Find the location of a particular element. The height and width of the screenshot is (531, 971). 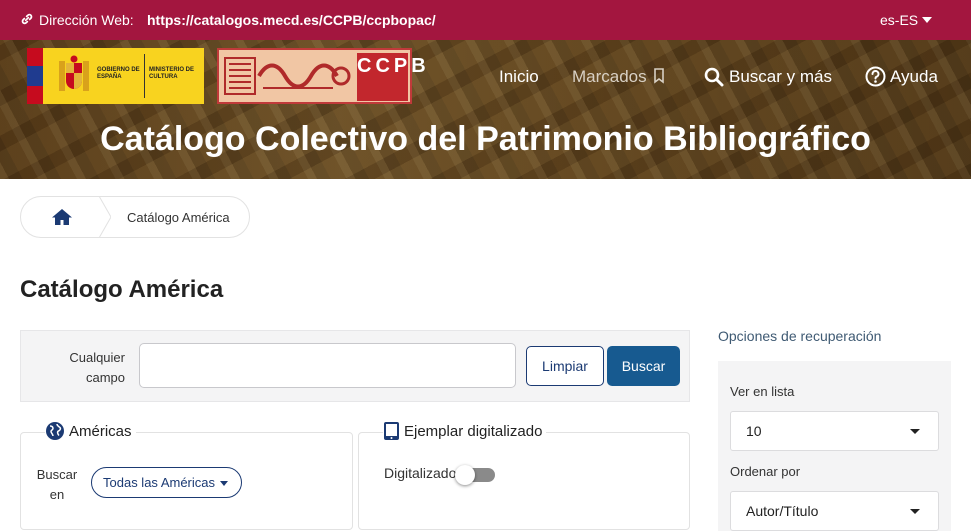

home-icon is located at coordinates (62, 217).